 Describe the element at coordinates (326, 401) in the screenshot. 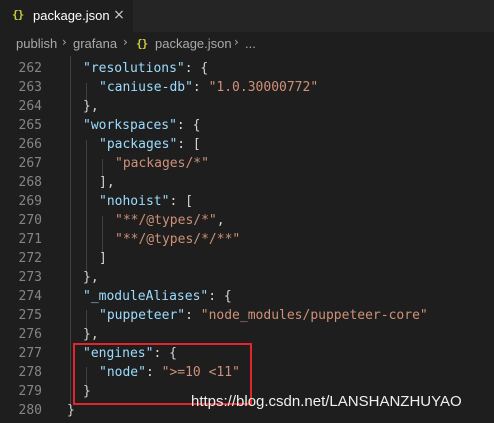

I see `watermark: https://blog.csdn.net/LANSHANZHUYAO` at that location.